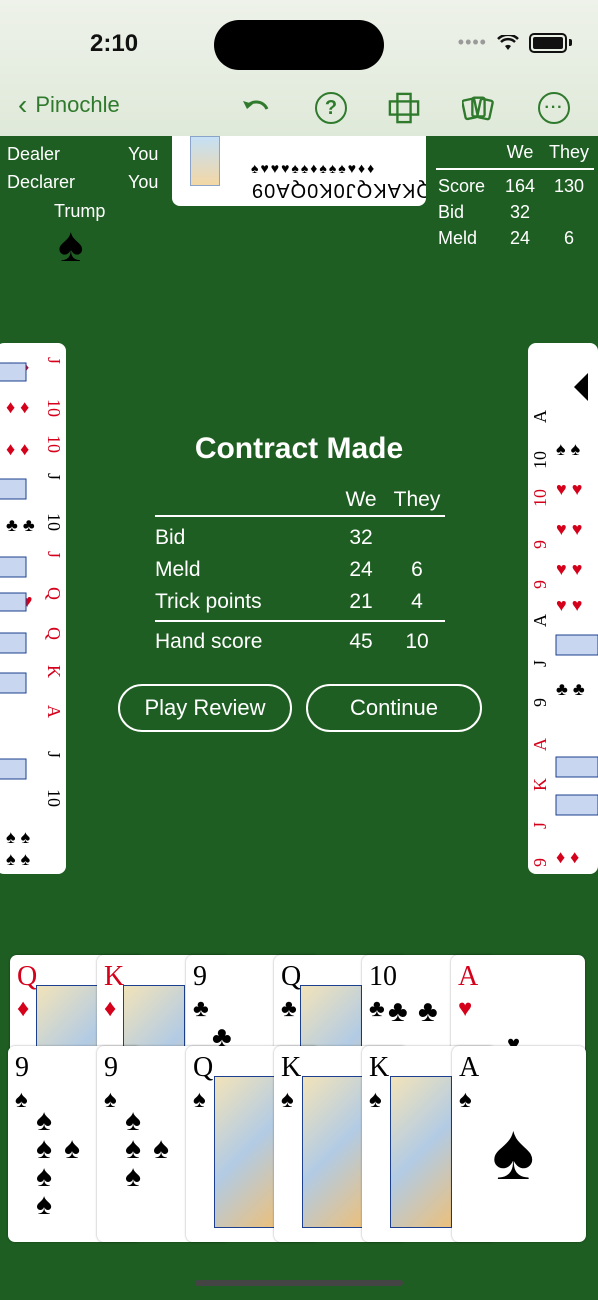  I want to click on score-divider, so click(515, 169).